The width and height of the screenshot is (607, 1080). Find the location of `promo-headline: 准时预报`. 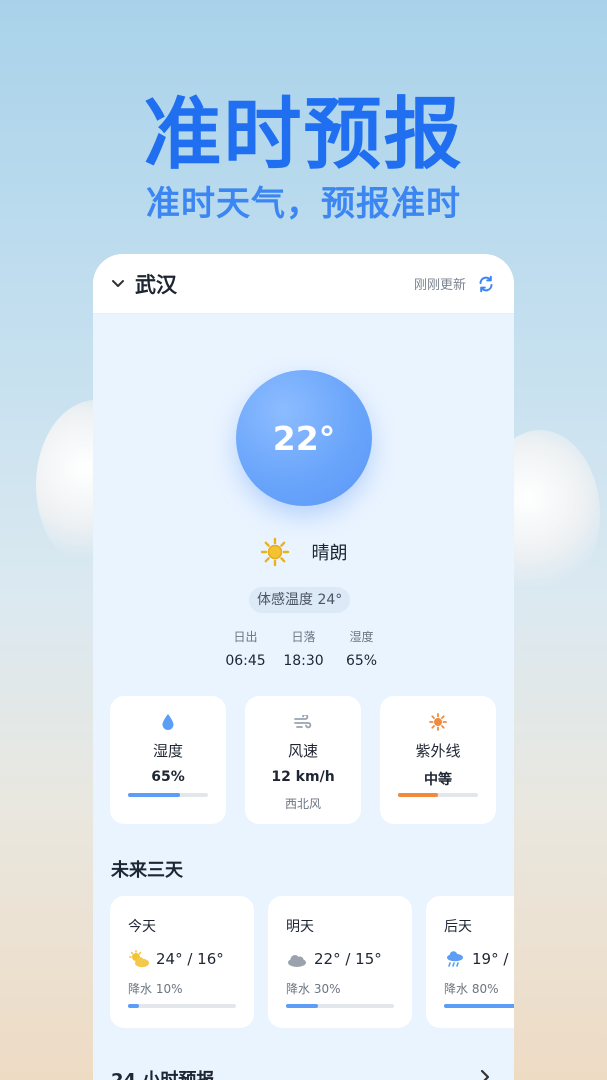

promo-headline: 准时预报 is located at coordinates (303, 135).